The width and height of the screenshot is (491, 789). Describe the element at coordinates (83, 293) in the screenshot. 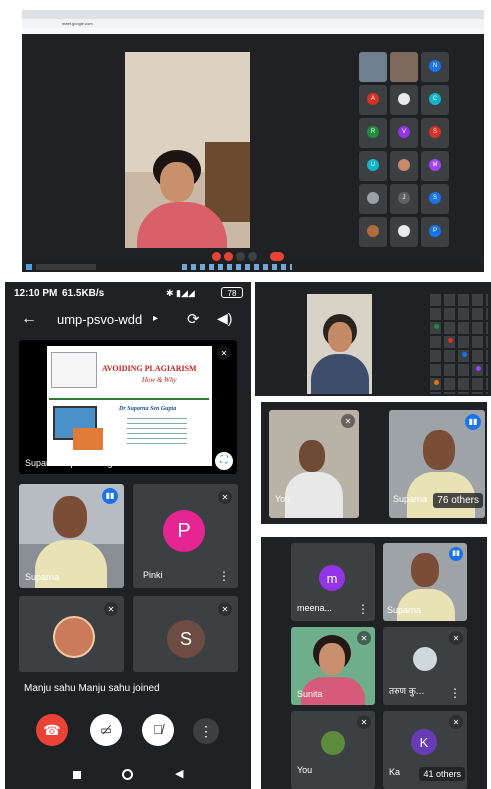

I see `status-speed: 61.5KB/s` at that location.